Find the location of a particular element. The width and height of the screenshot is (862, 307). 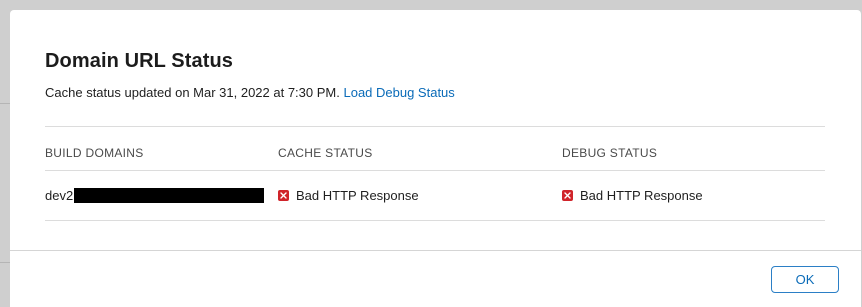

dialog-title: Domain URL Status is located at coordinates (139, 61).